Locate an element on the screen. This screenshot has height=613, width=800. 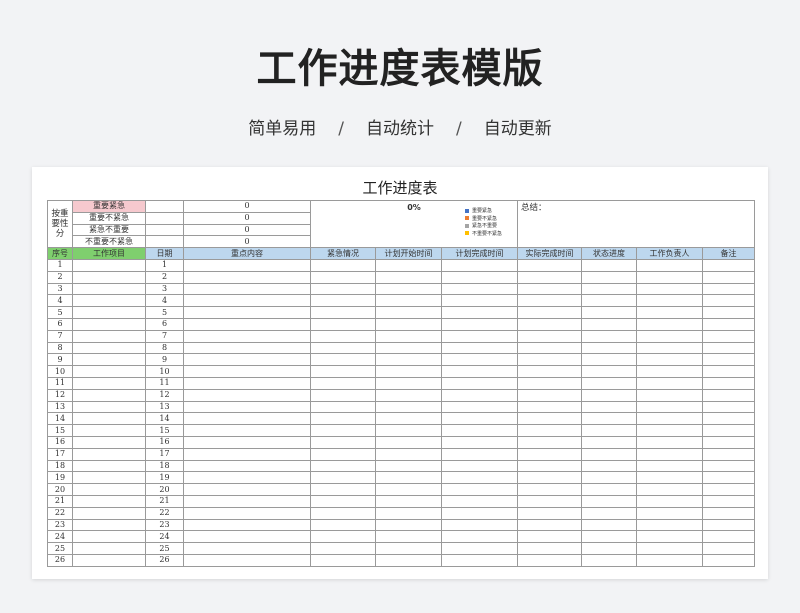
summary-cell: 总结： is located at coordinates (636, 224).